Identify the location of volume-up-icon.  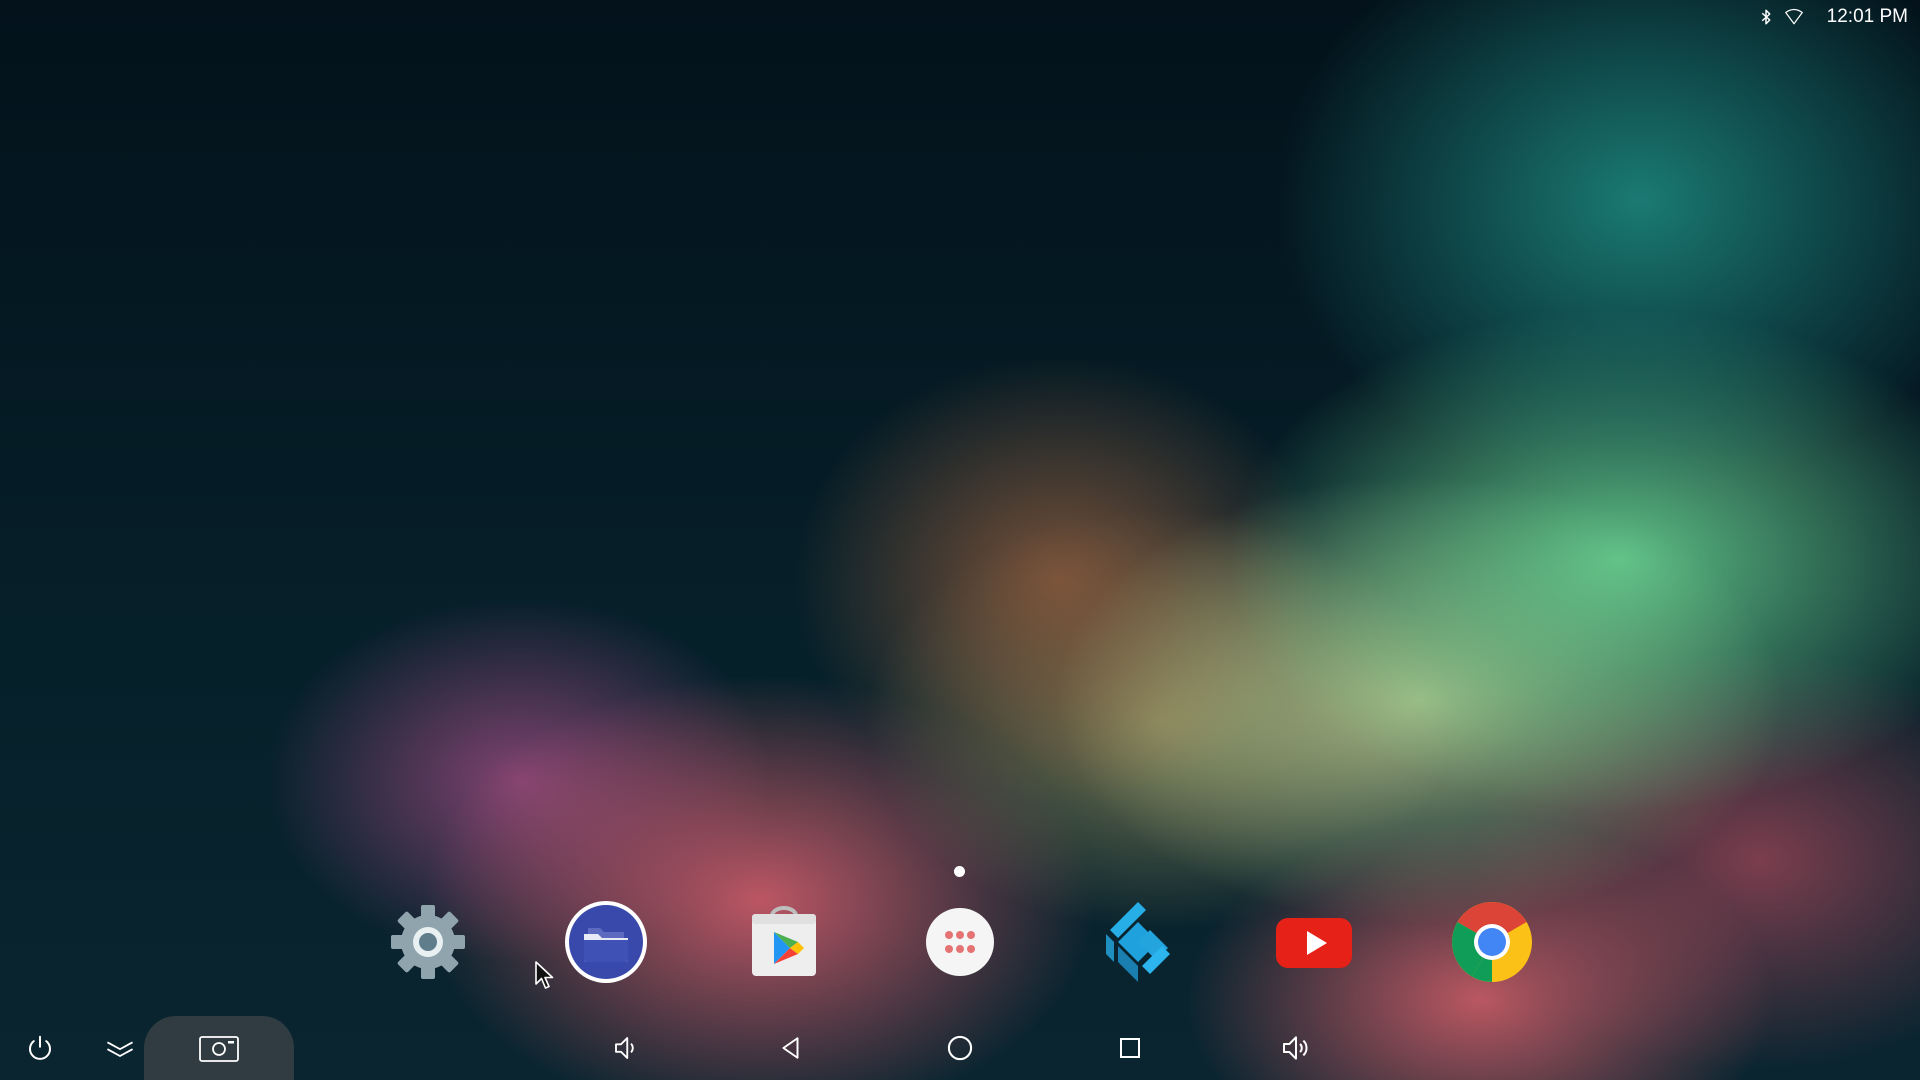
(1295, 1048).